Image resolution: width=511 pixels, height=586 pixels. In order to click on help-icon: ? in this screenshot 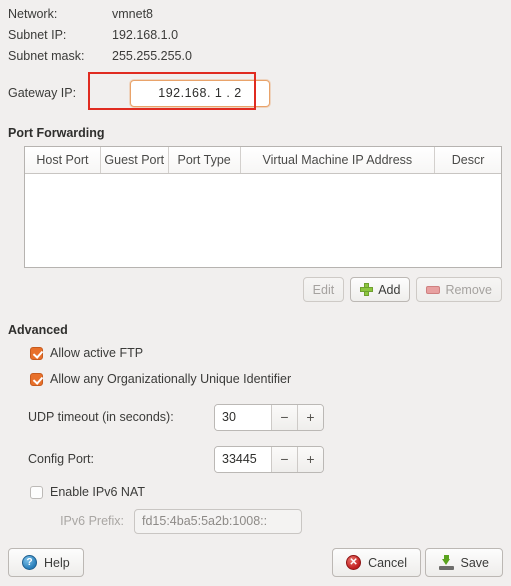, I will do `click(29, 562)`.